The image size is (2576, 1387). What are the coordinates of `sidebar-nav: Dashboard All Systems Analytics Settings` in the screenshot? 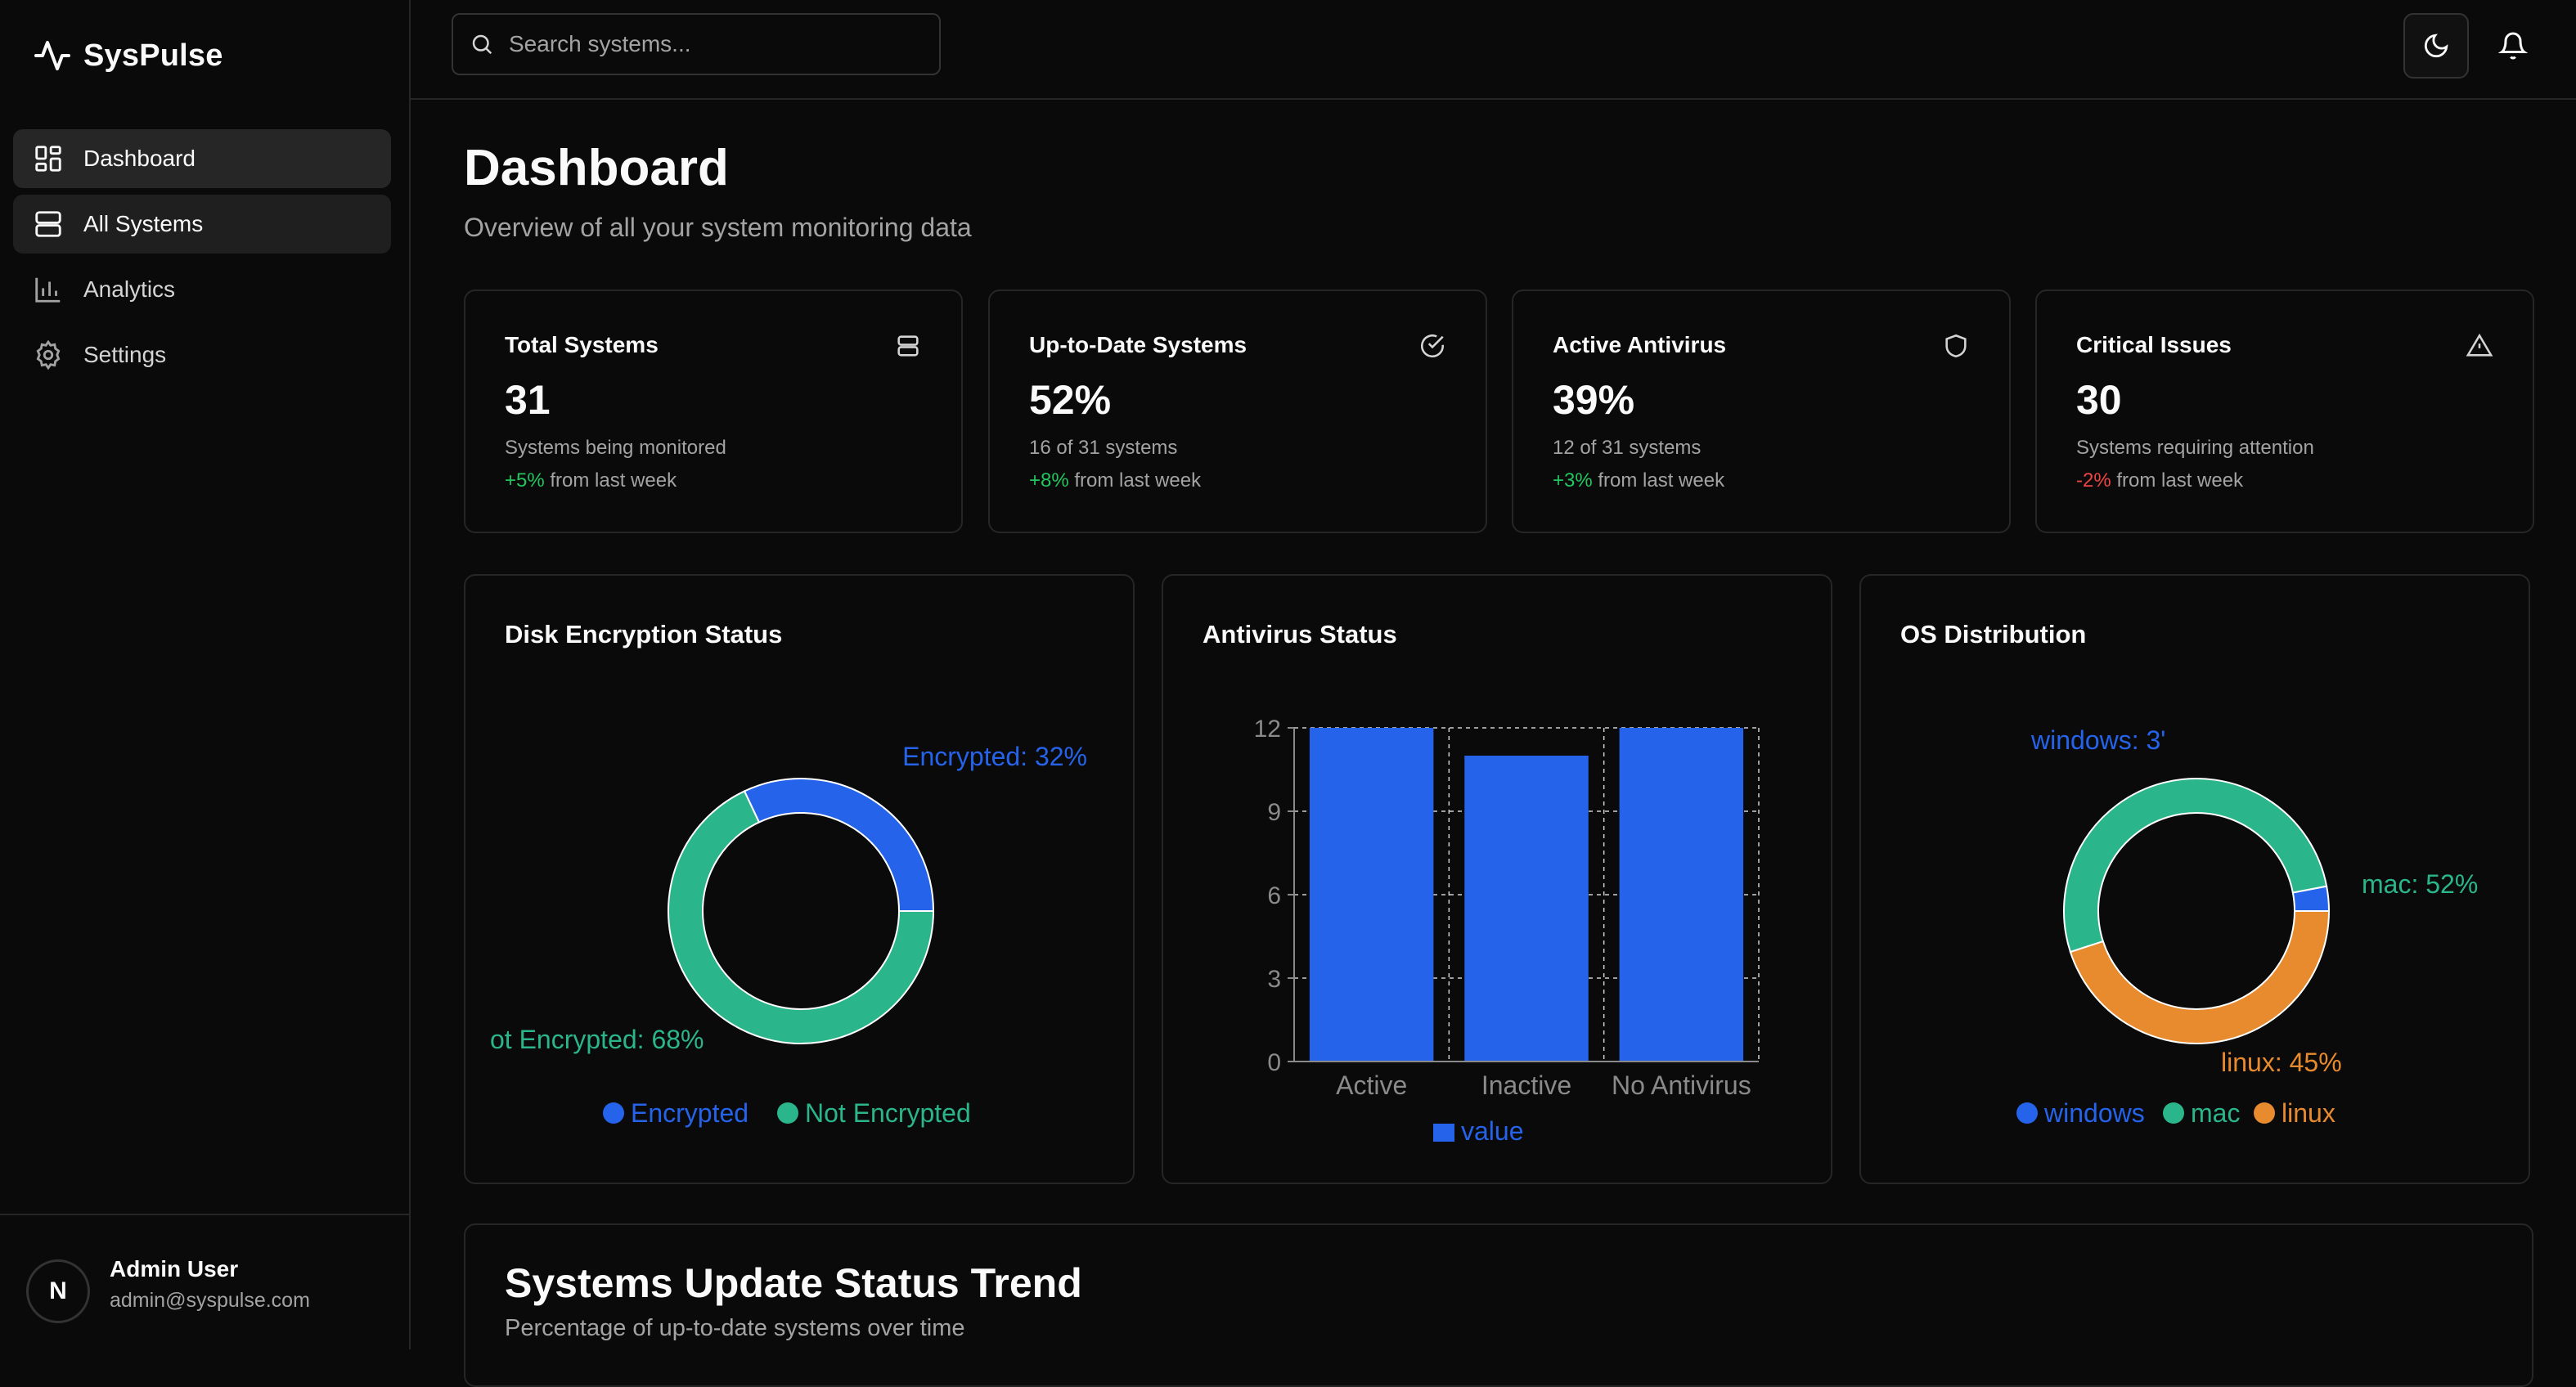 It's located at (202, 260).